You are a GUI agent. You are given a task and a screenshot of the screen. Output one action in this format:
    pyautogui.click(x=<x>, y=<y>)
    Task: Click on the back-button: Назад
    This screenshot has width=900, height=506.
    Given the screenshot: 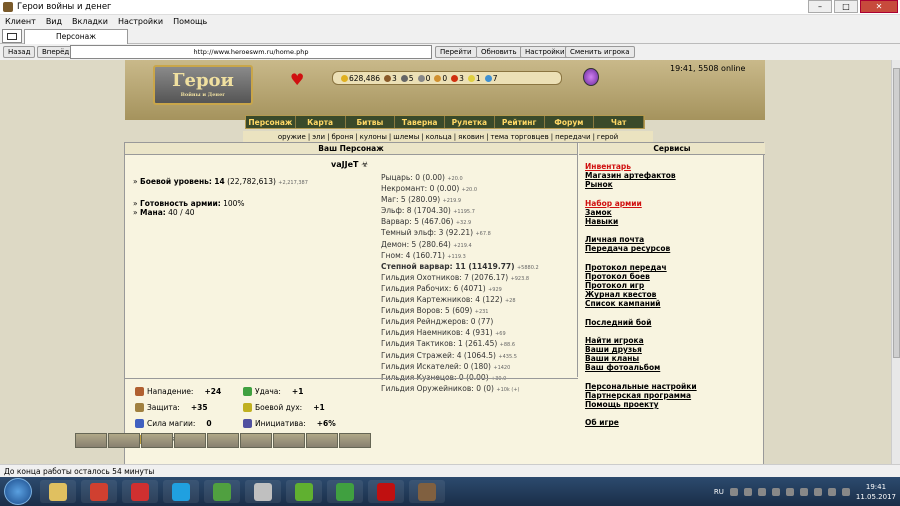 What is the action you would take?
    pyautogui.click(x=19, y=52)
    